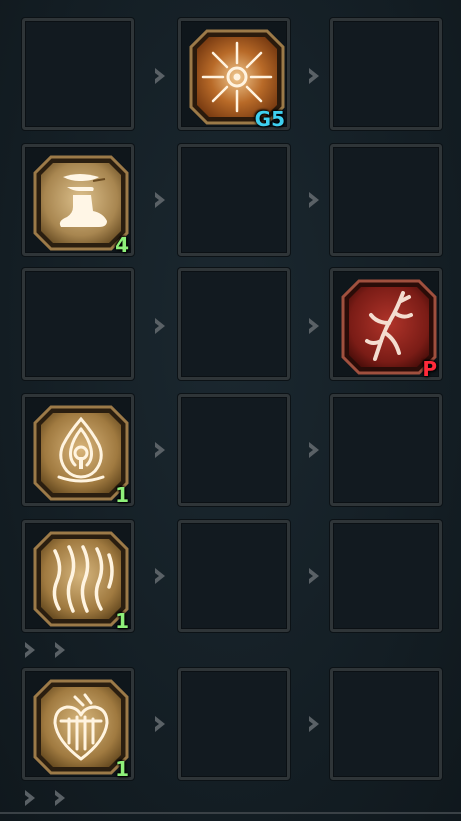 The height and width of the screenshot is (821, 461). I want to click on skill-slot-r2c1, so click(234, 324).